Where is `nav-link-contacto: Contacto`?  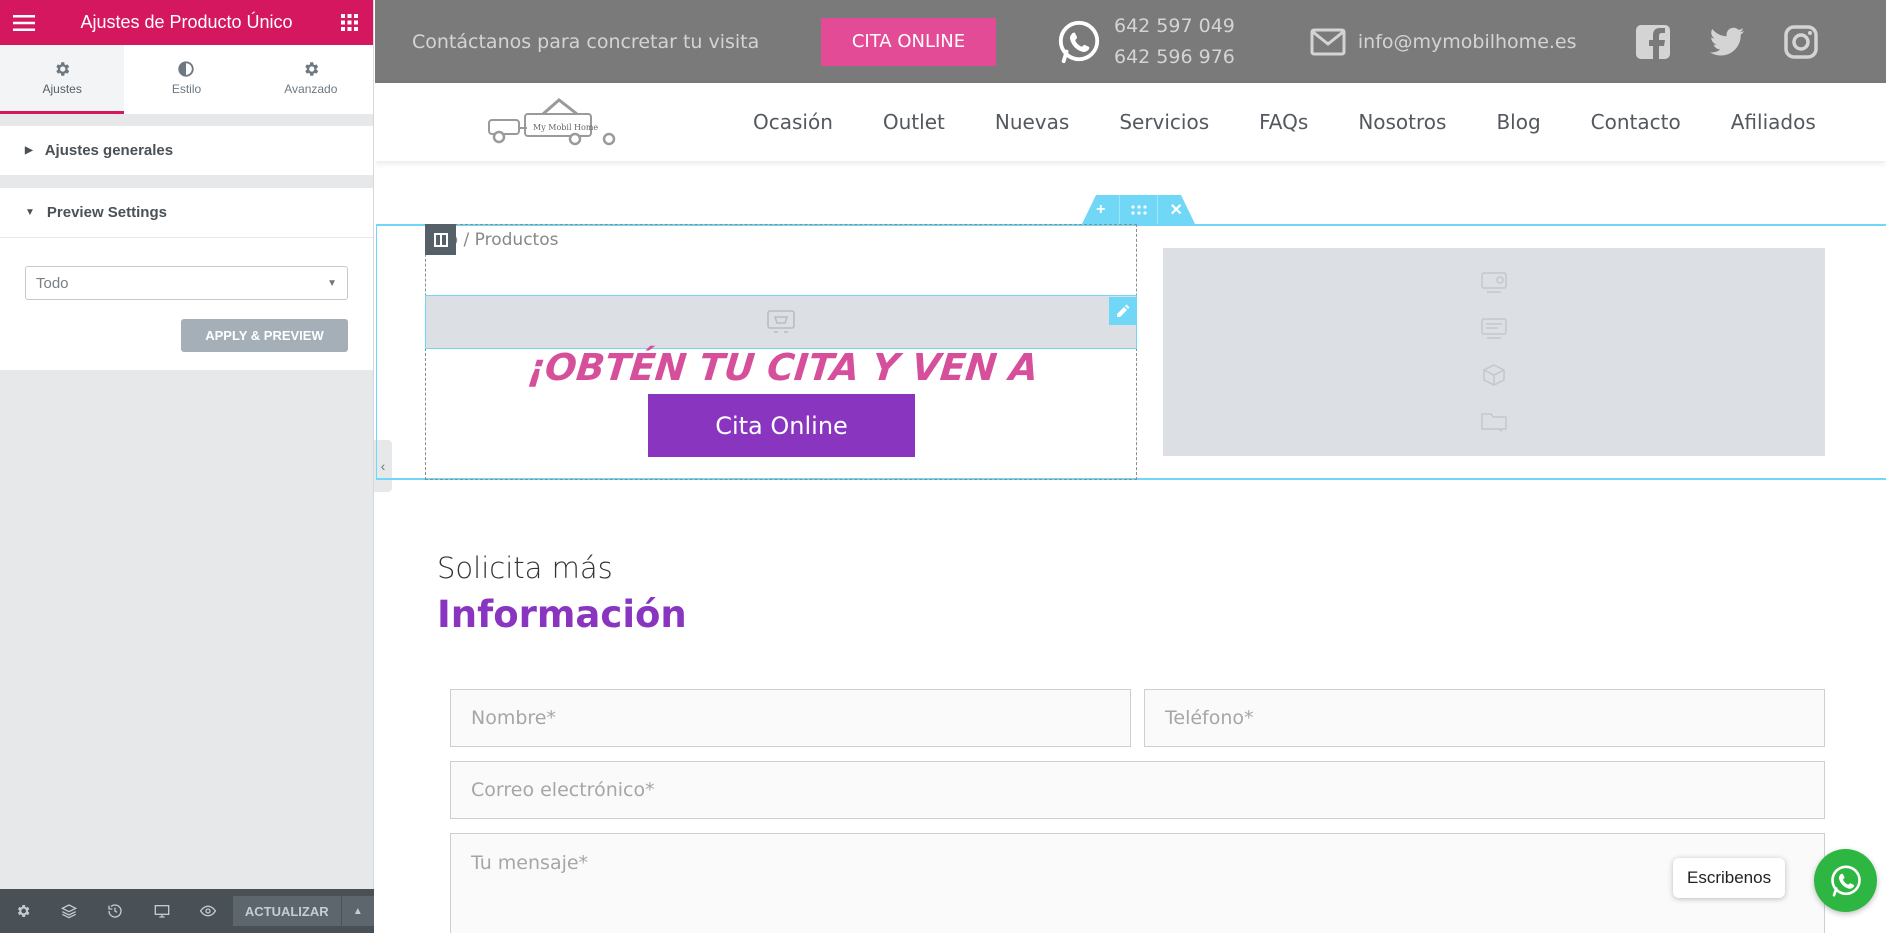 nav-link-contacto: Contacto is located at coordinates (1636, 122).